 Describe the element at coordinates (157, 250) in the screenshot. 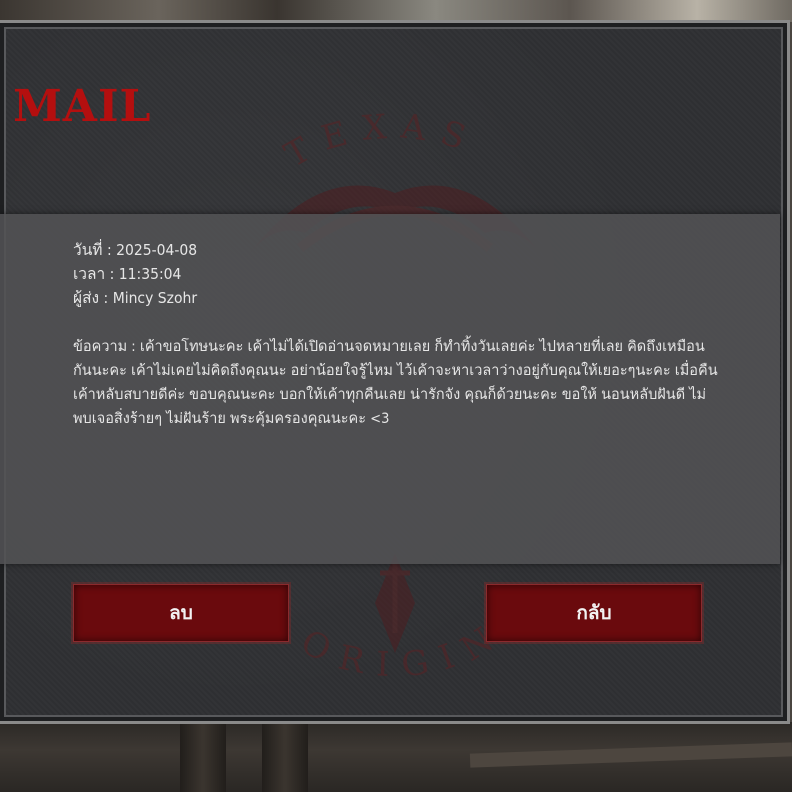

I see `date-value: 2025-04-08` at that location.